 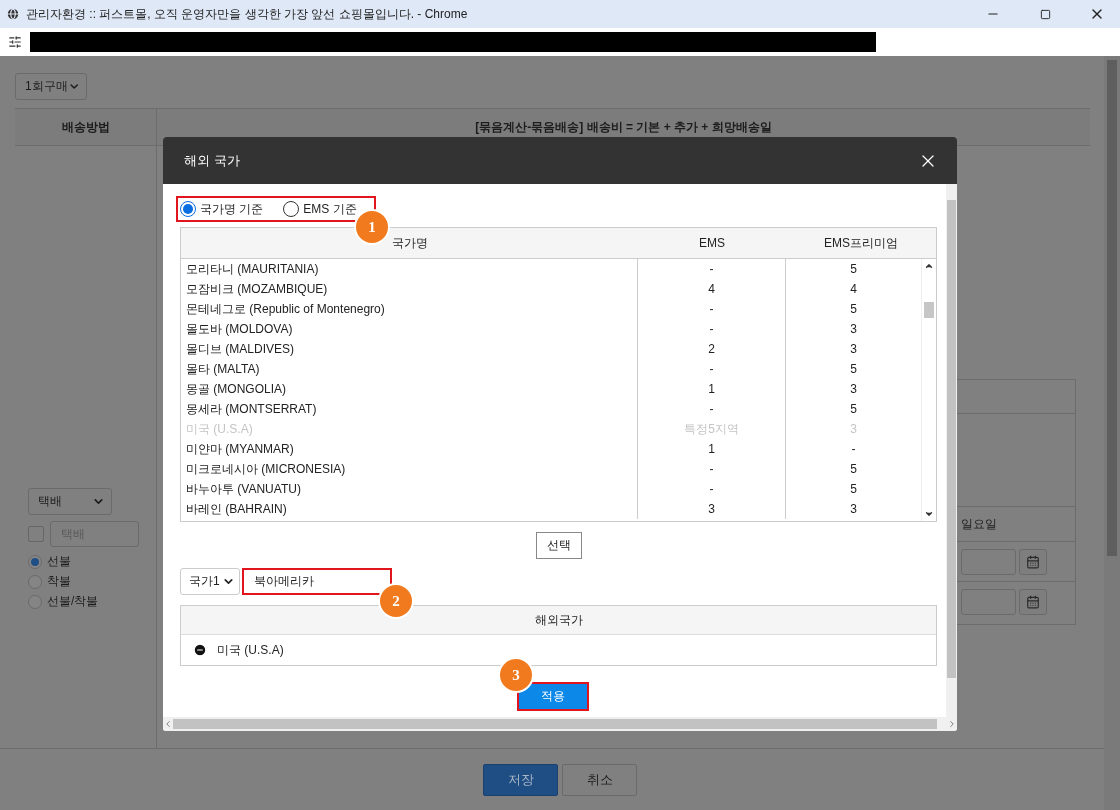 I want to click on dialog-scrollbar, so click(x=951, y=439).